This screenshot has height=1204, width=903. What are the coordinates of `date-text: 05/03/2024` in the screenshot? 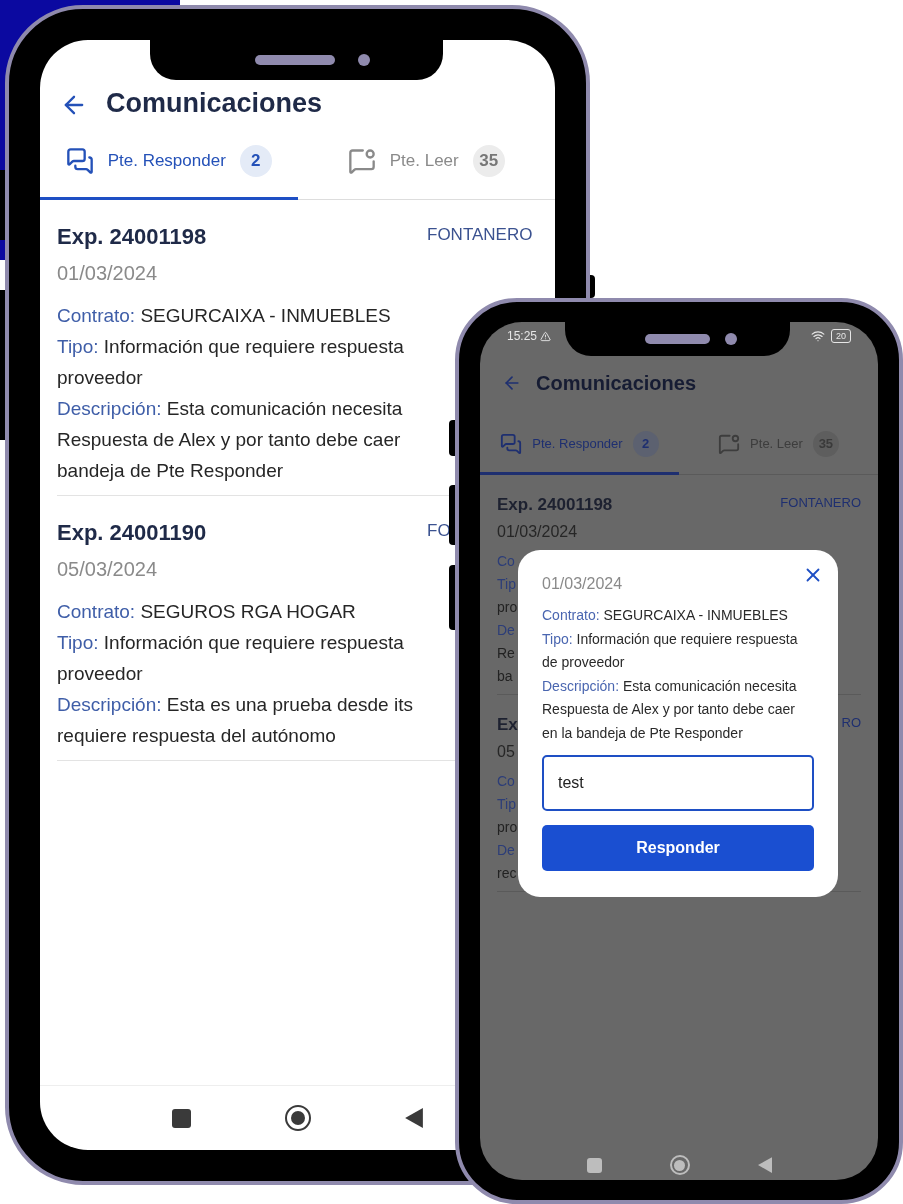 It's located at (107, 569).